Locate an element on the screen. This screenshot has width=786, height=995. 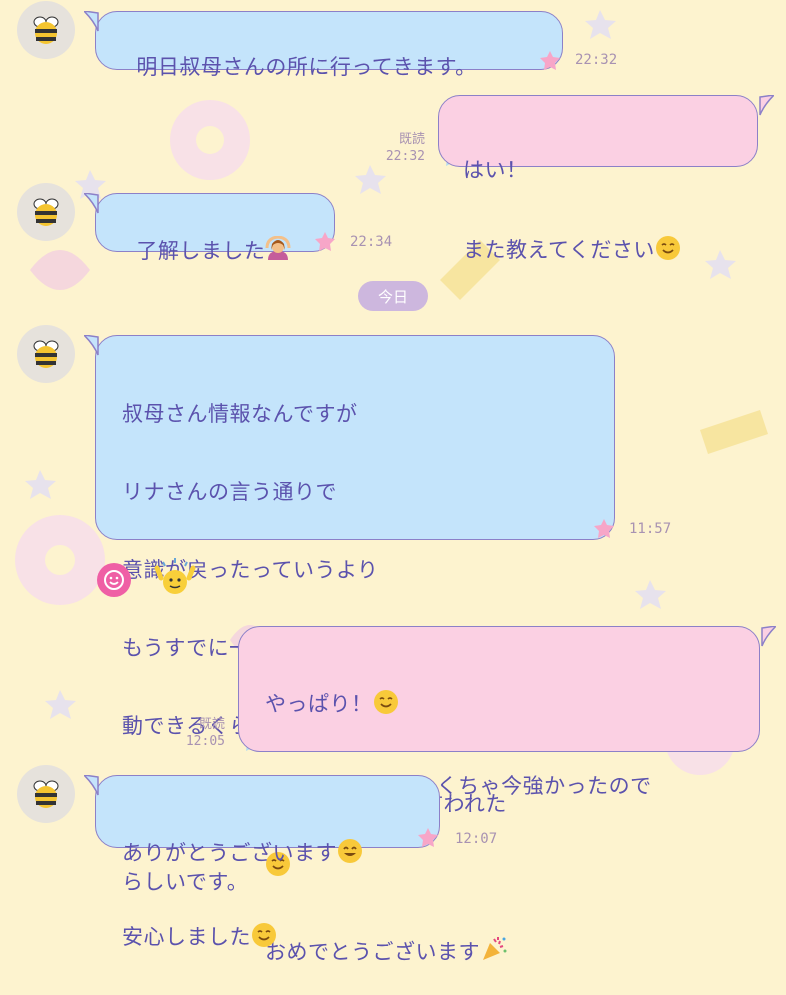
message-line: はい！ is located at coordinates (495, 170).